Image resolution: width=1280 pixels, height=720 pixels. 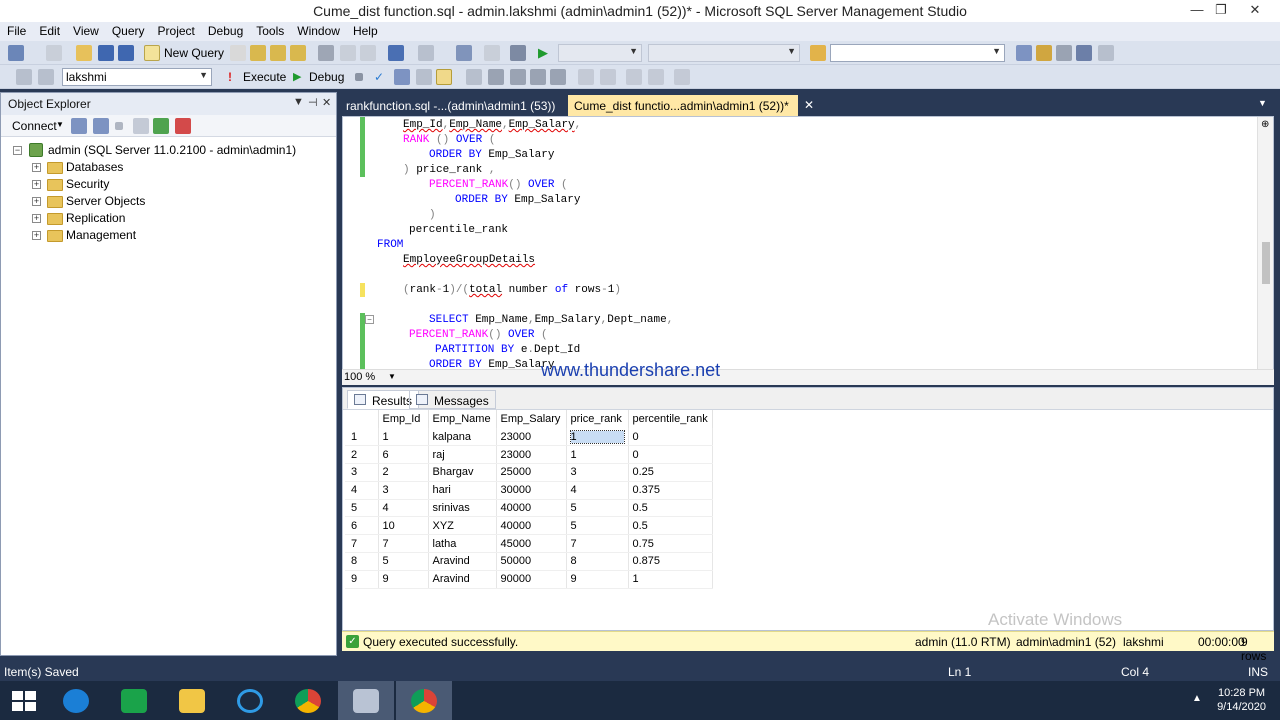 I want to click on editor-scrollbar: ⊕, so click(x=1265, y=243).